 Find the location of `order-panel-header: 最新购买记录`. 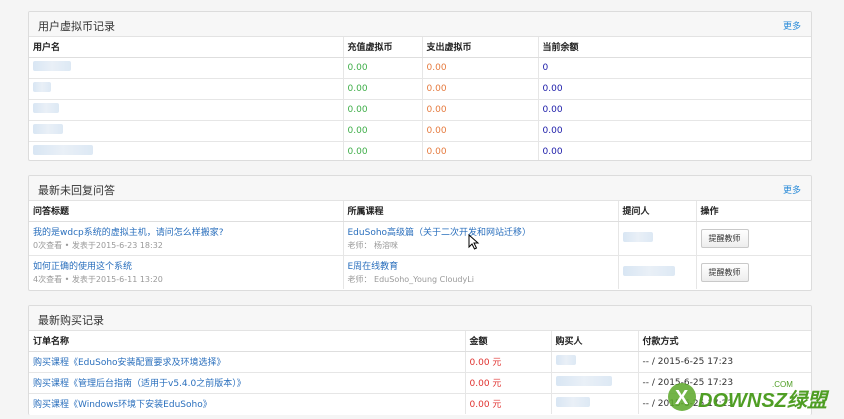

order-panel-header: 最新购买记录 is located at coordinates (420, 318).